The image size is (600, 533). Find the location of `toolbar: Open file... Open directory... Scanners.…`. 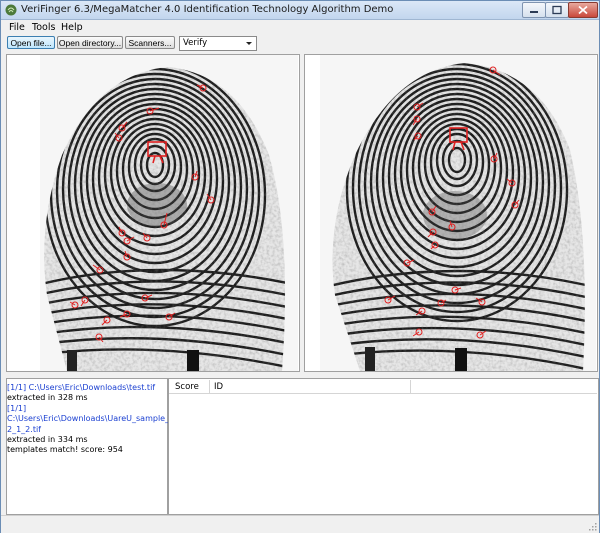

toolbar: Open file... Open directory... Scanners.… is located at coordinates (300, 43).